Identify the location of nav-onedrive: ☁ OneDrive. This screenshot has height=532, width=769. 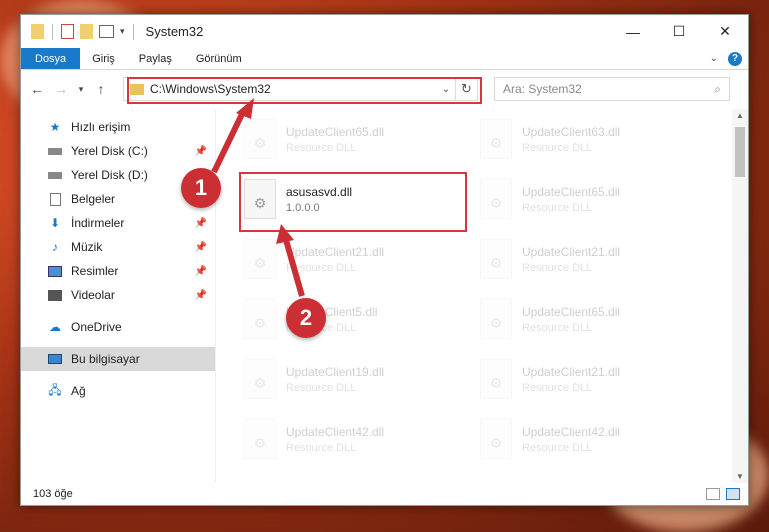
(118, 327).